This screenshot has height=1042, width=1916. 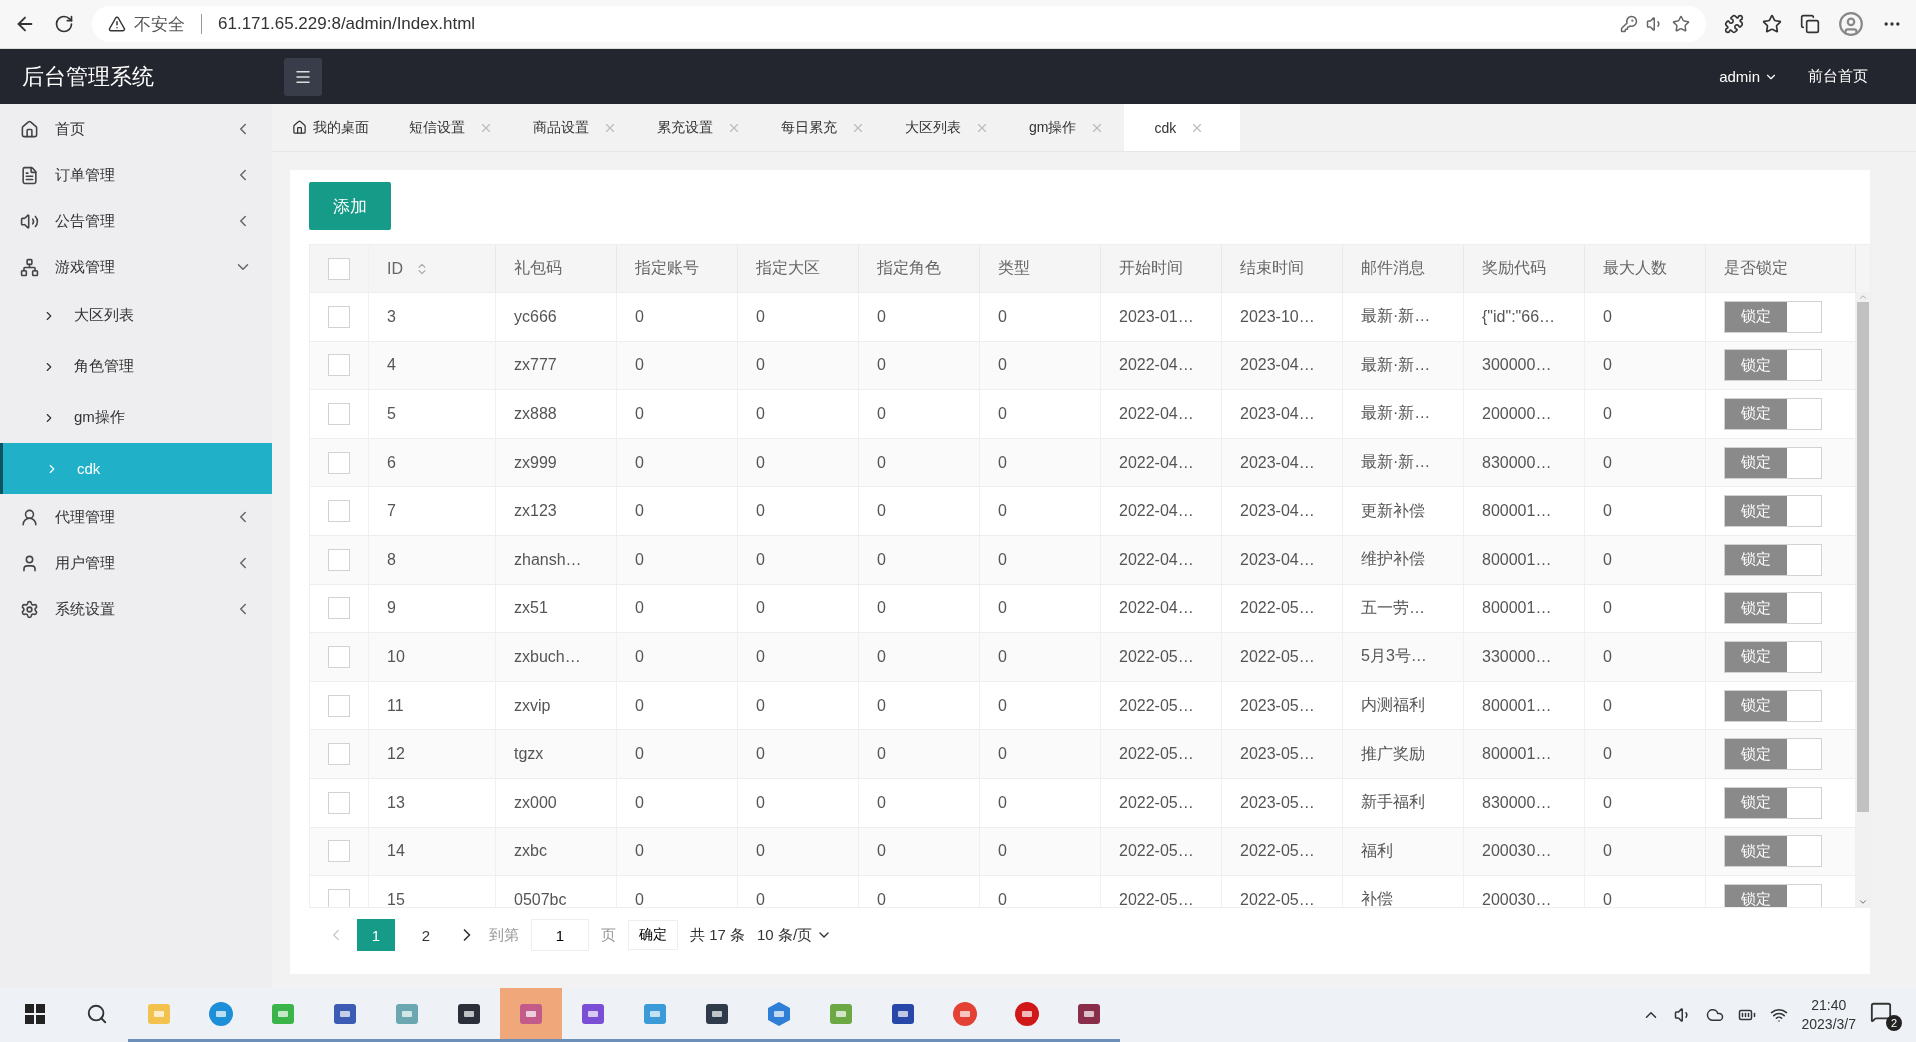 I want to click on scroll-up-icon, so click(x=1863, y=297).